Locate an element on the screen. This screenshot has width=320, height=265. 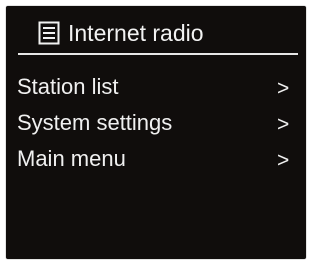
menu-item-system-settings: System settings > is located at coordinates (156, 126).